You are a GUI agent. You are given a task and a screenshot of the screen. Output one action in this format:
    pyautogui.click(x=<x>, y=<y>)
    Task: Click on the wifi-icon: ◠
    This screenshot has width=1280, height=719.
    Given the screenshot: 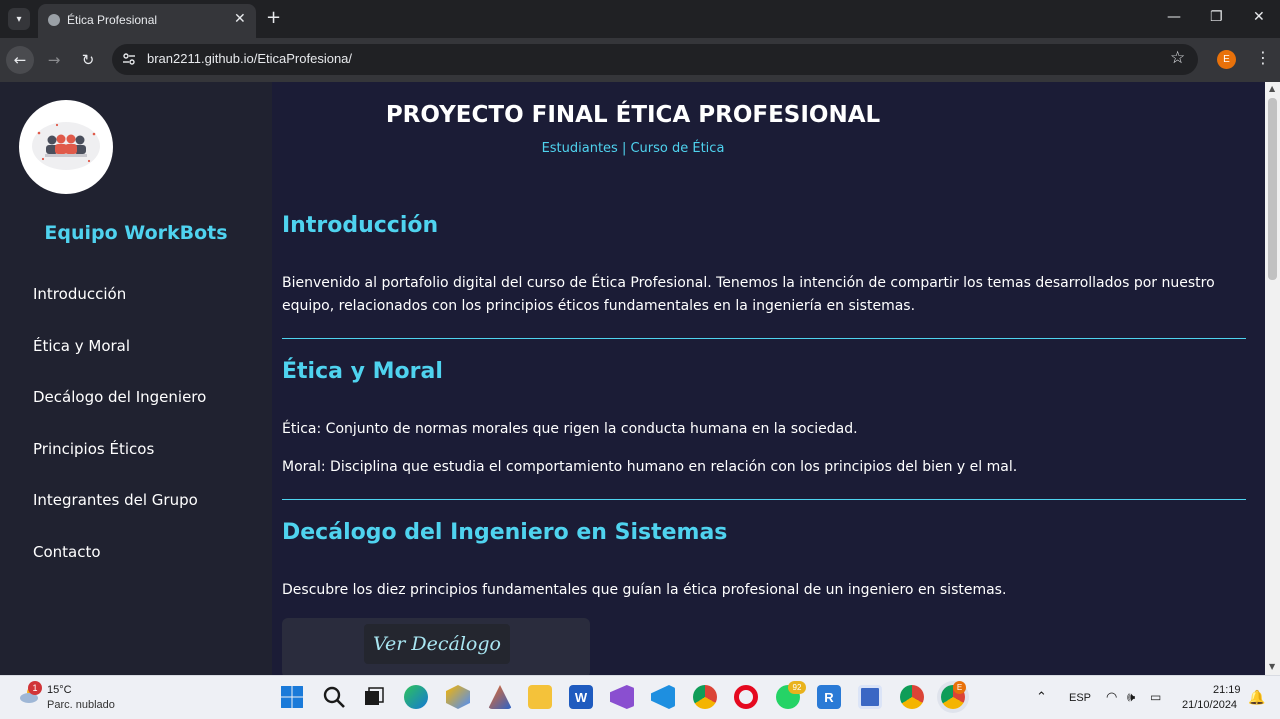 What is the action you would take?
    pyautogui.click(x=1111, y=697)
    